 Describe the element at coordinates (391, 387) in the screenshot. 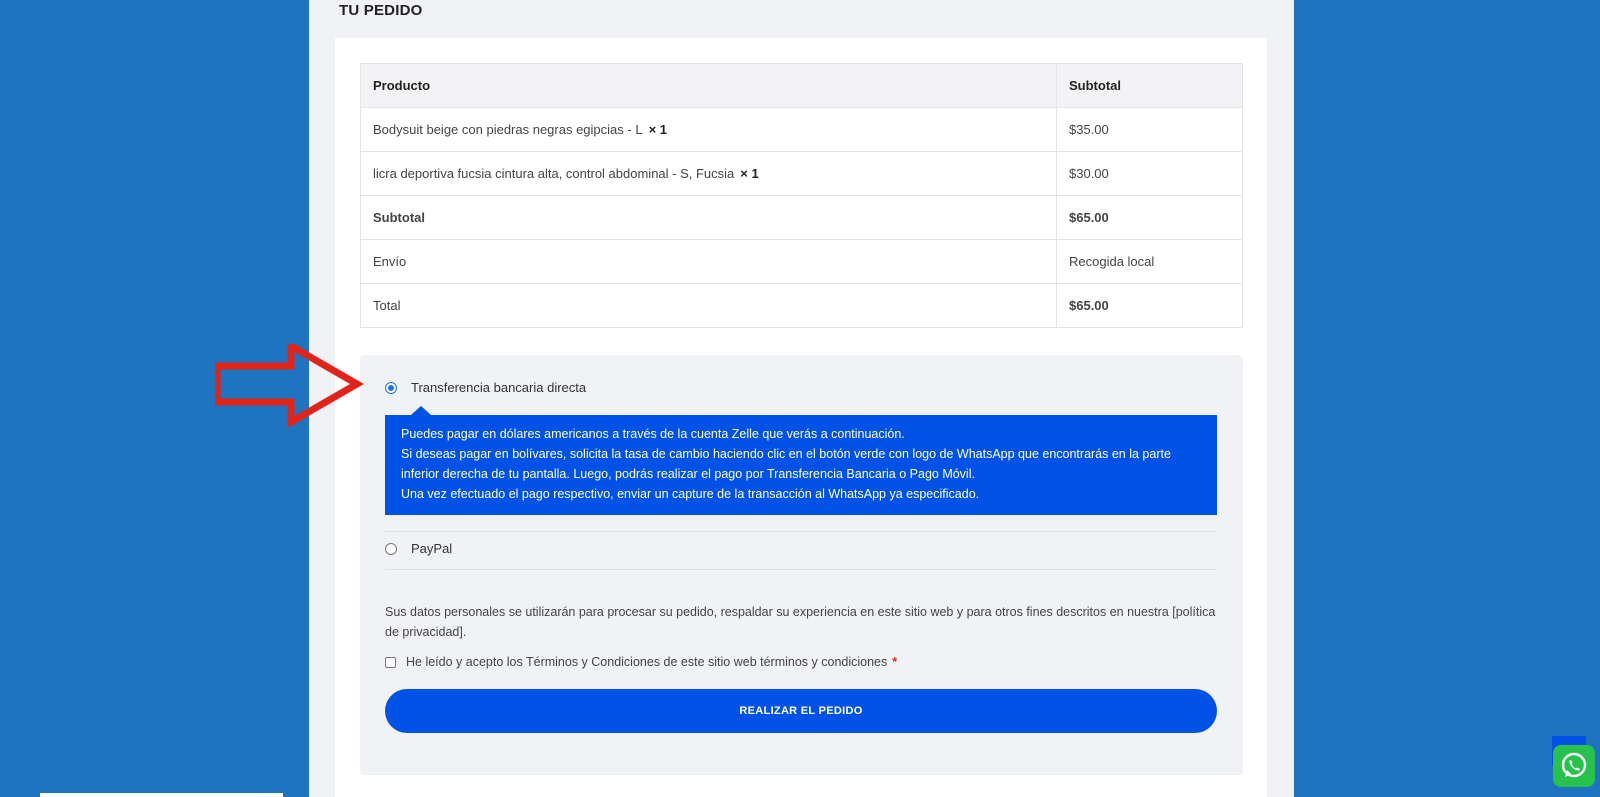

I see `bank-transfer-radio` at that location.